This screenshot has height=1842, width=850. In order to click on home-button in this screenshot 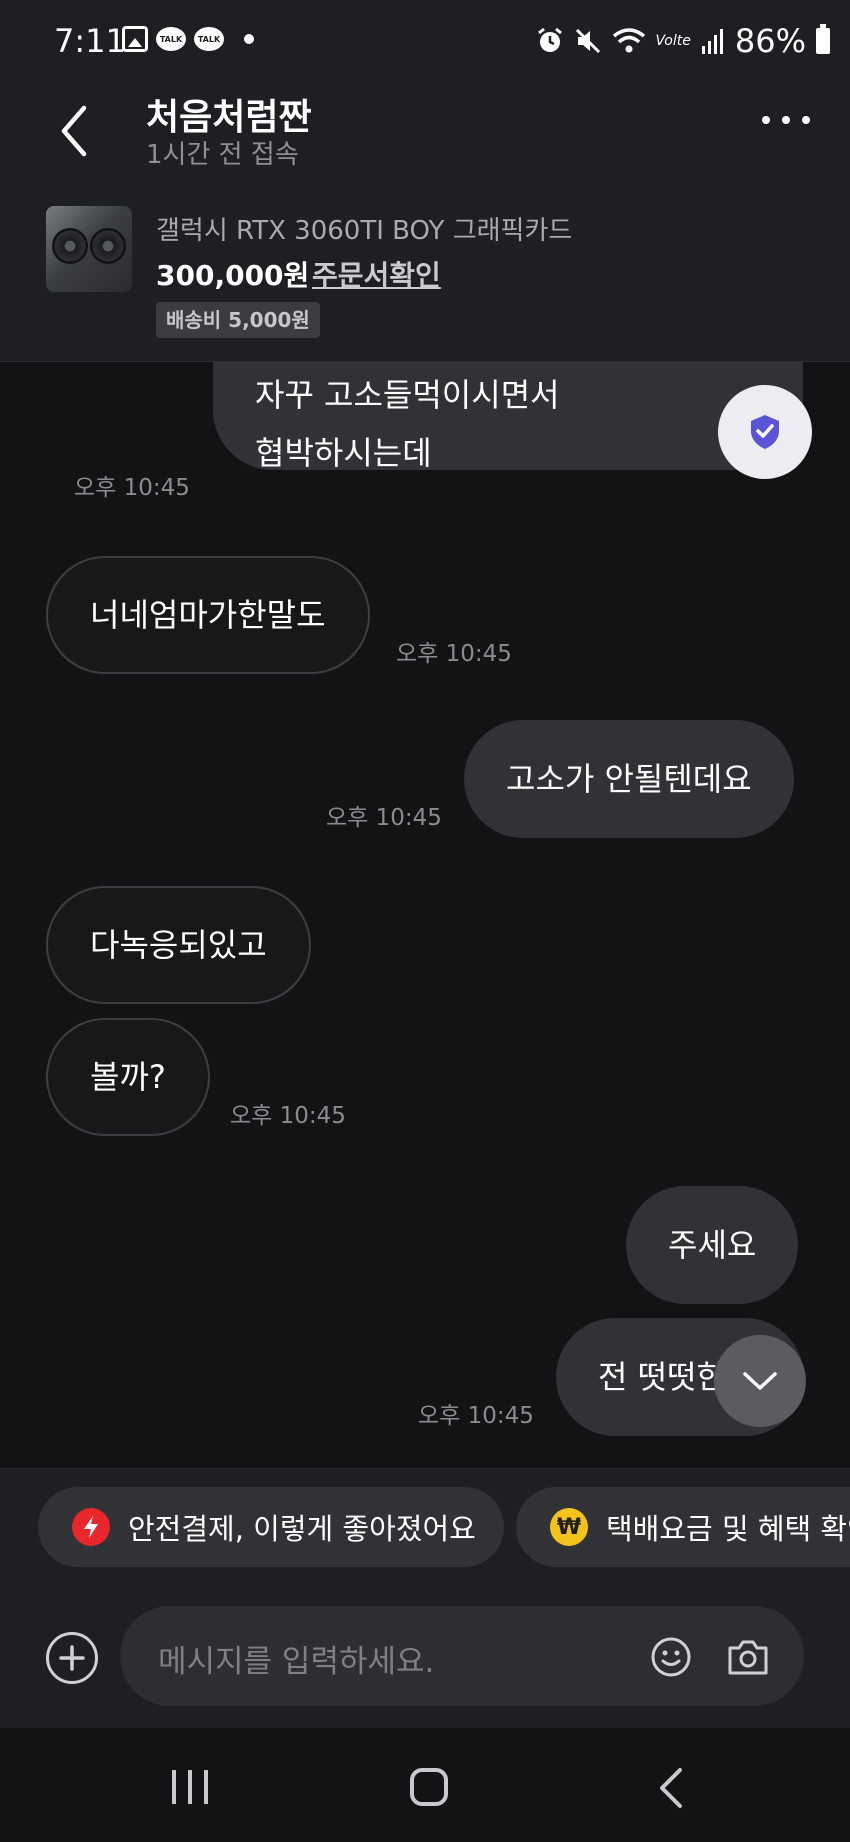, I will do `click(429, 1787)`.